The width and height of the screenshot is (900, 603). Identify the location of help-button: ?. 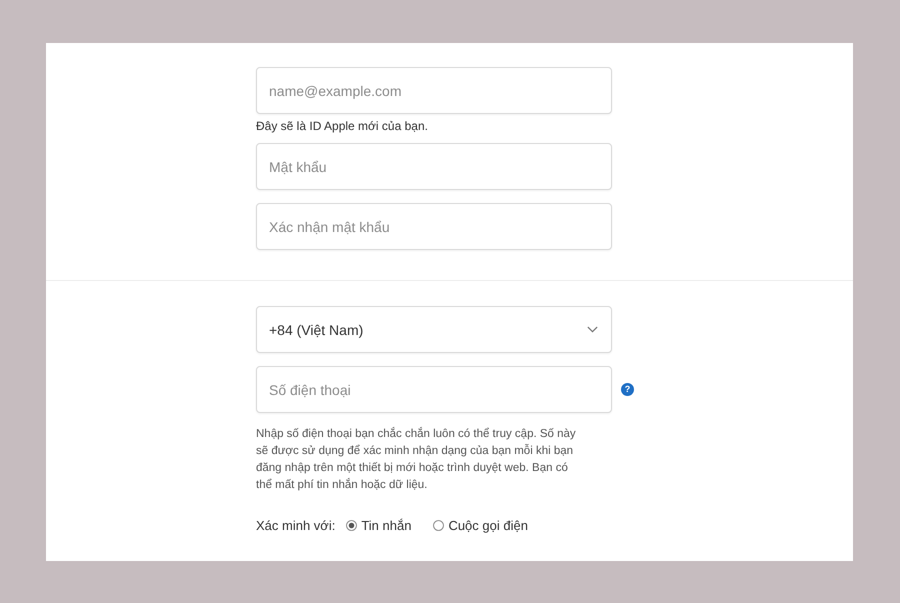
(627, 389).